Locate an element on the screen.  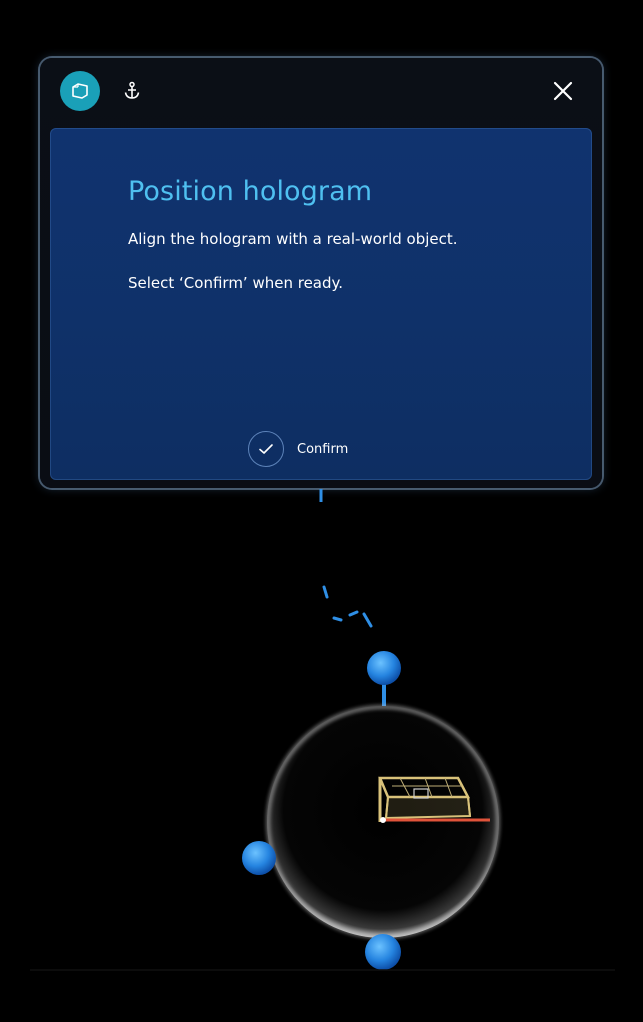
rotate-handle is located at coordinates (384, 668).